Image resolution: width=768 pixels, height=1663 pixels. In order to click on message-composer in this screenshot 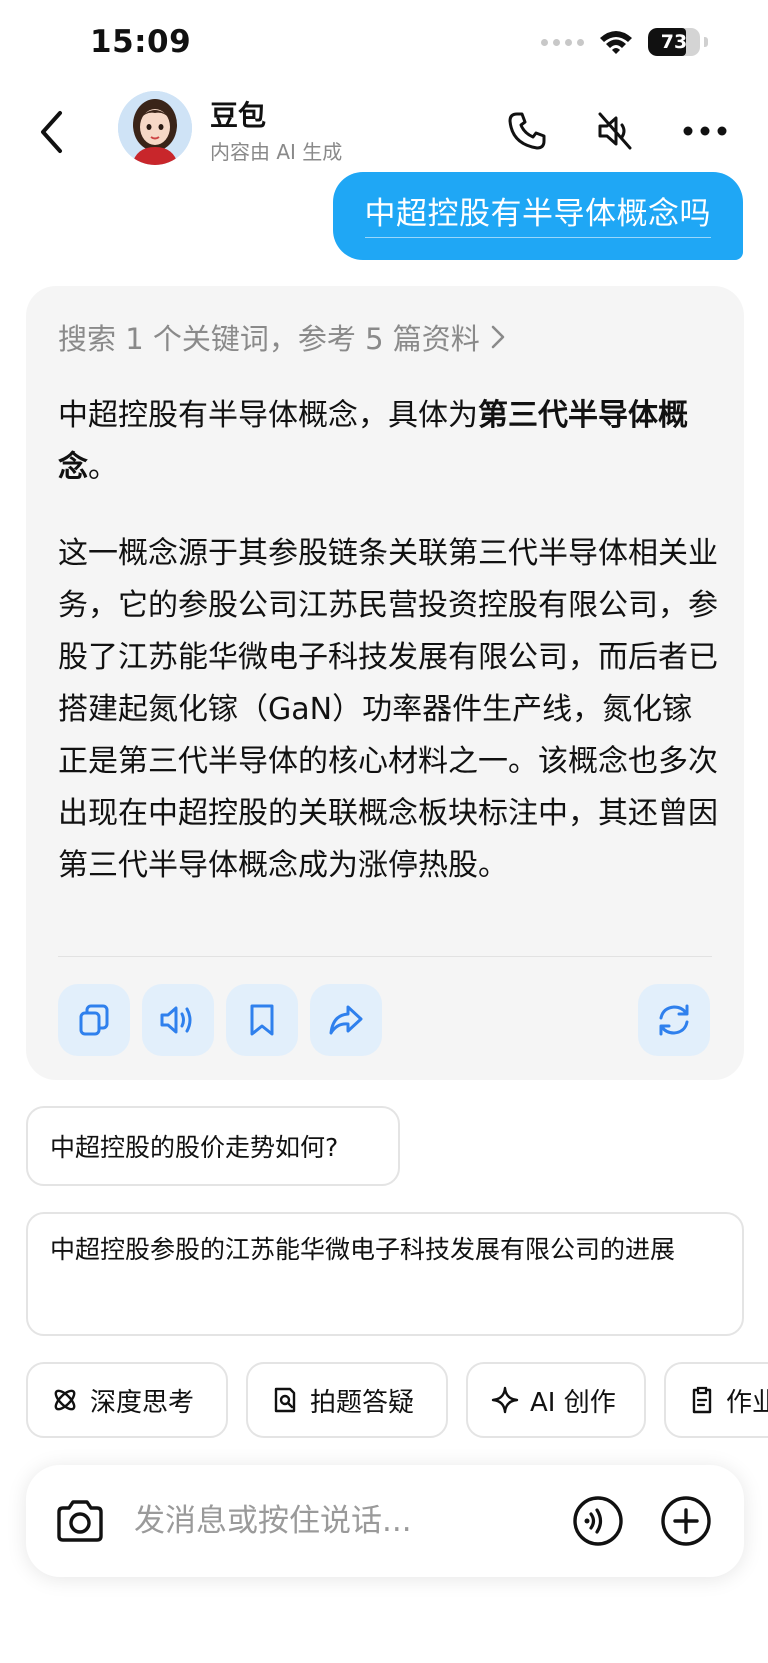, I will do `click(385, 1521)`.